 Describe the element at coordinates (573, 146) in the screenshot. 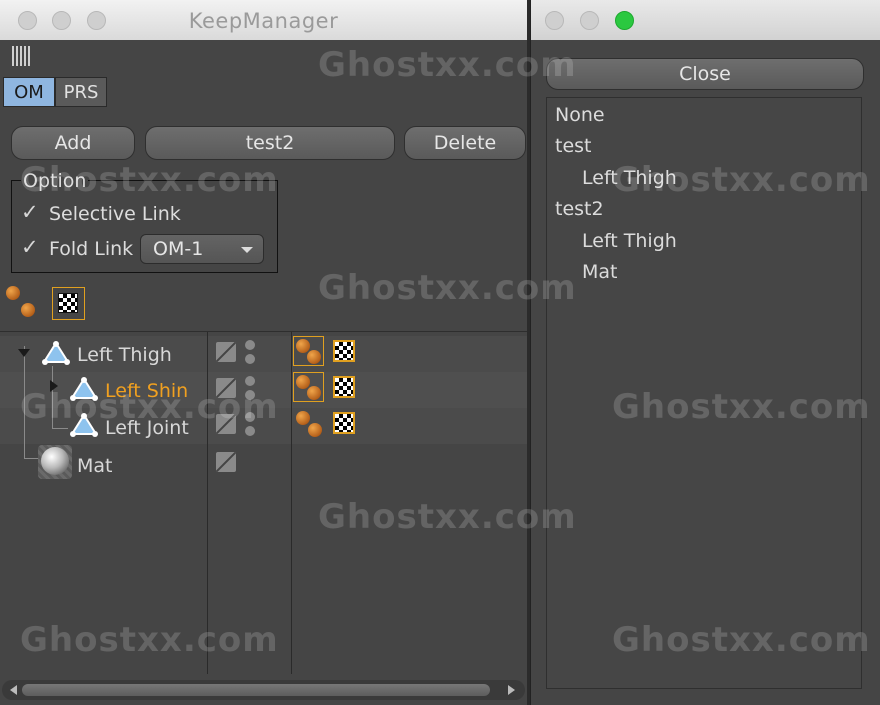

I see `list-item: test` at that location.